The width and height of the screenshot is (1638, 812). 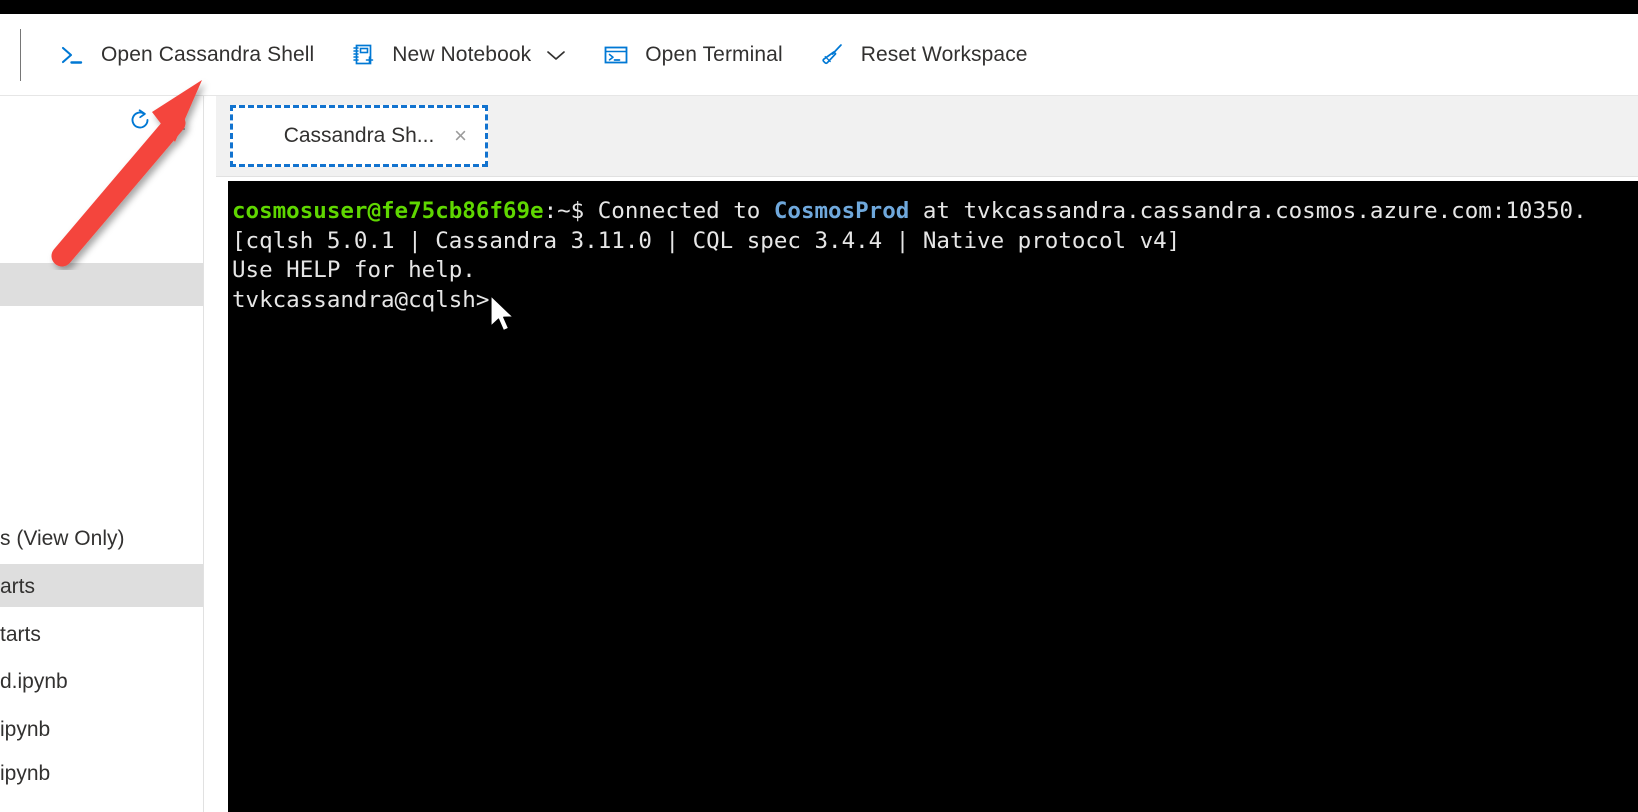 I want to click on reset-workspace-label: Reset Workspace, so click(x=944, y=54).